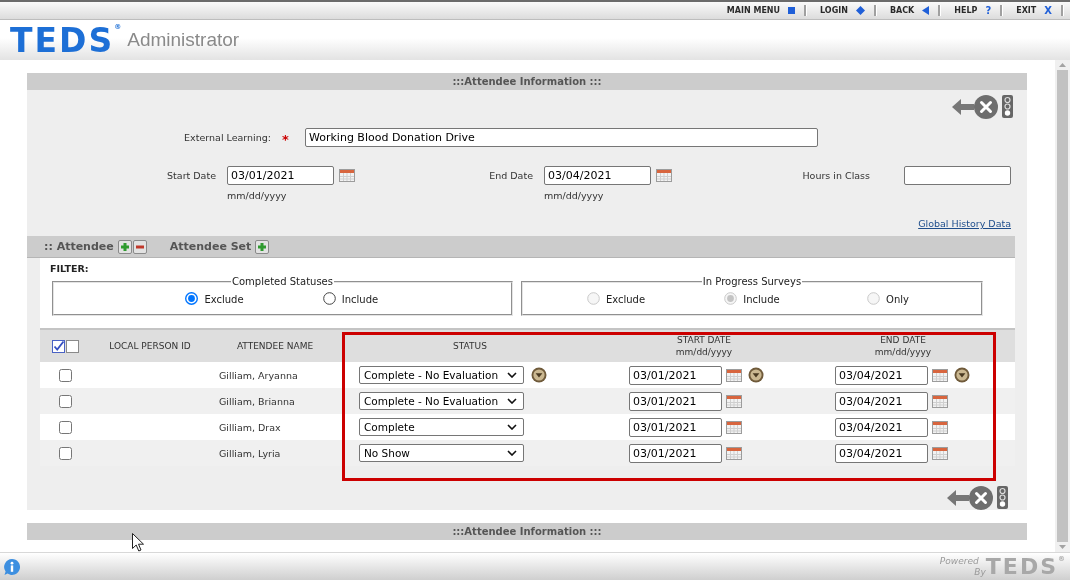 The image size is (1070, 580). Describe the element at coordinates (69, 268) in the screenshot. I see `filter-label: FILTER:` at that location.